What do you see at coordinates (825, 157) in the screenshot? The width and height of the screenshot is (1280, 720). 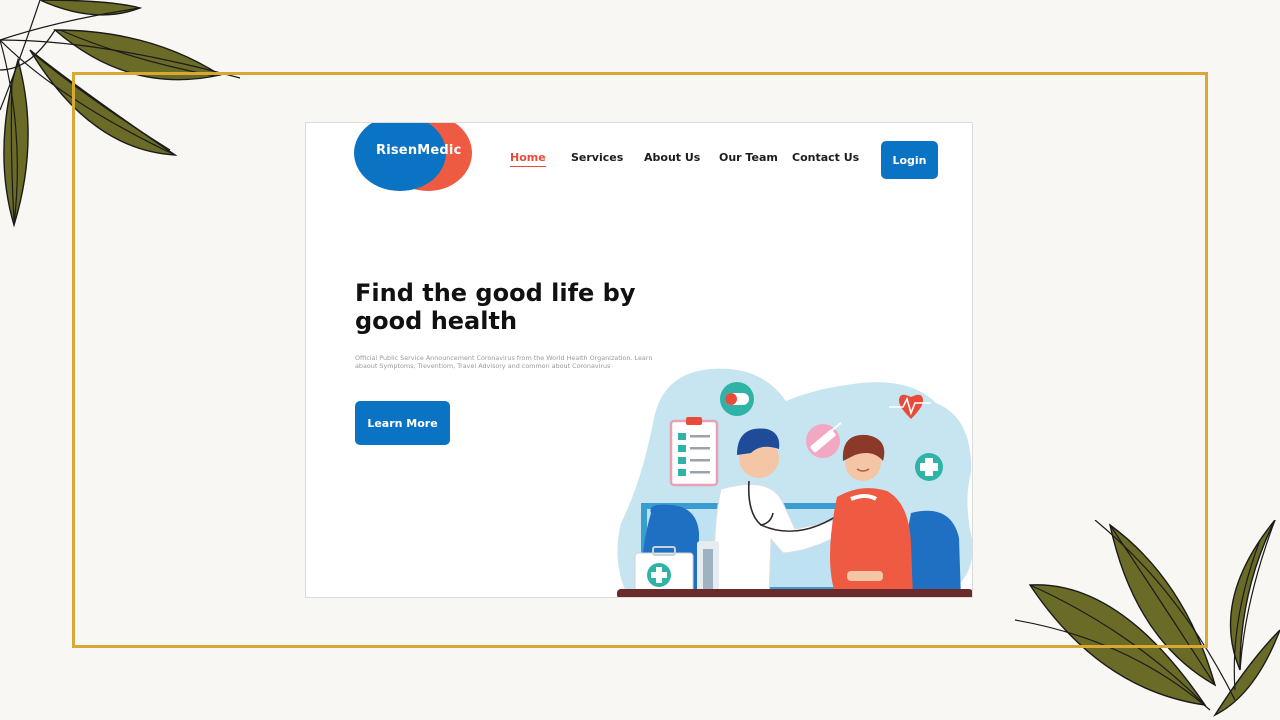 I see `nav-contact-us: Contact Us` at bounding box center [825, 157].